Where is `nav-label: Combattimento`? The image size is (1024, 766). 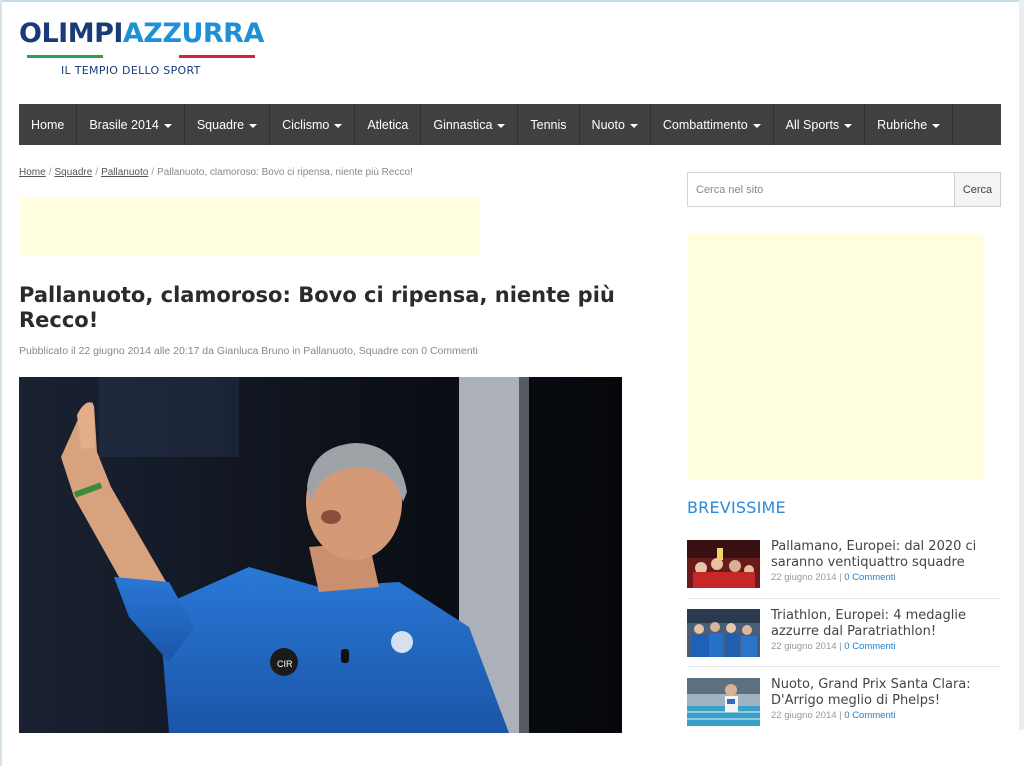 nav-label: Combattimento is located at coordinates (705, 124).